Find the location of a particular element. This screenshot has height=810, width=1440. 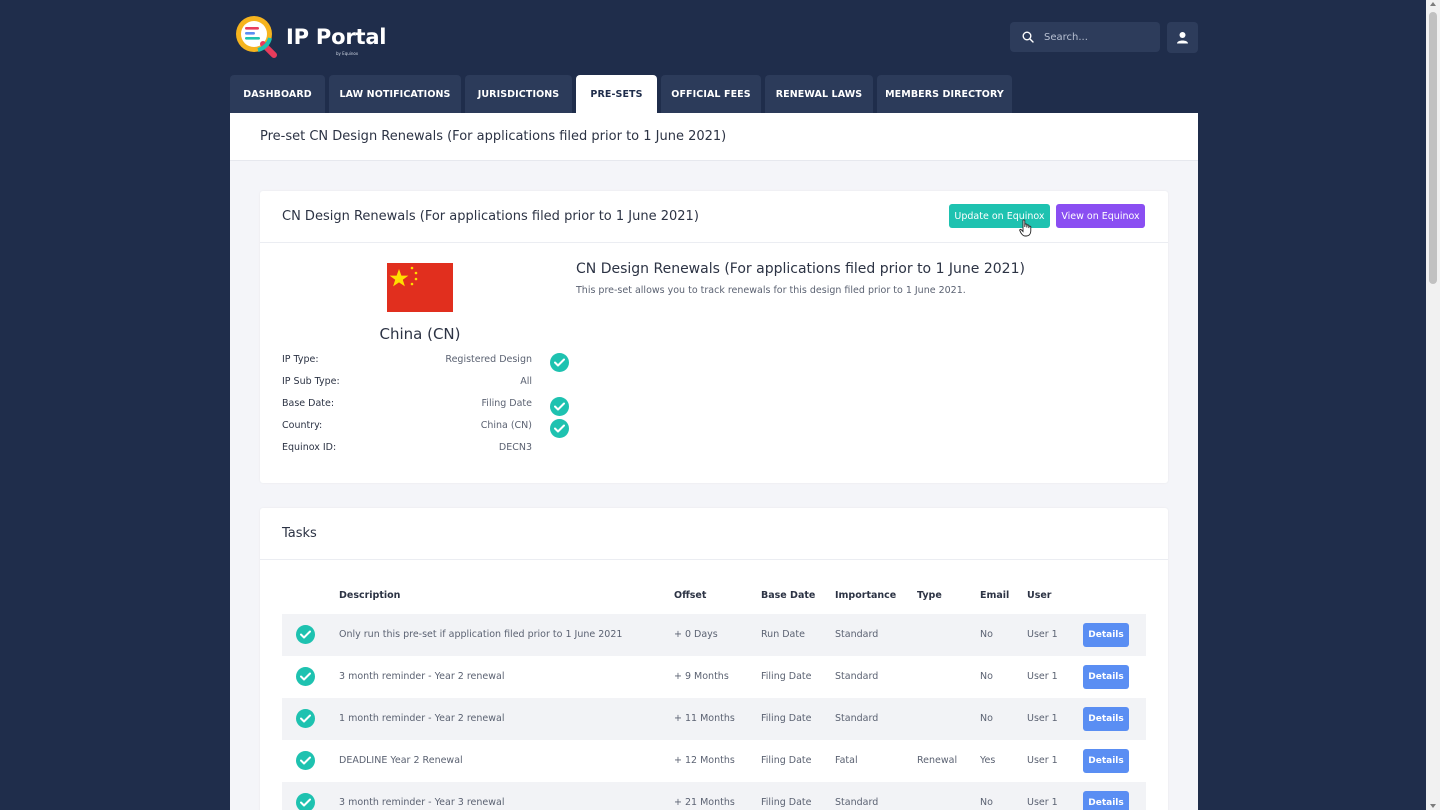

search-icon is located at coordinates (1028, 37).